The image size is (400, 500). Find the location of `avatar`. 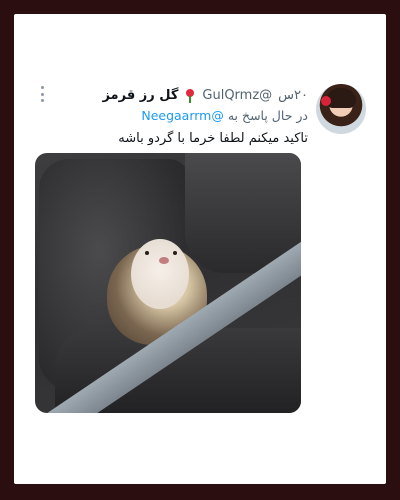

avatar is located at coordinates (341, 109).